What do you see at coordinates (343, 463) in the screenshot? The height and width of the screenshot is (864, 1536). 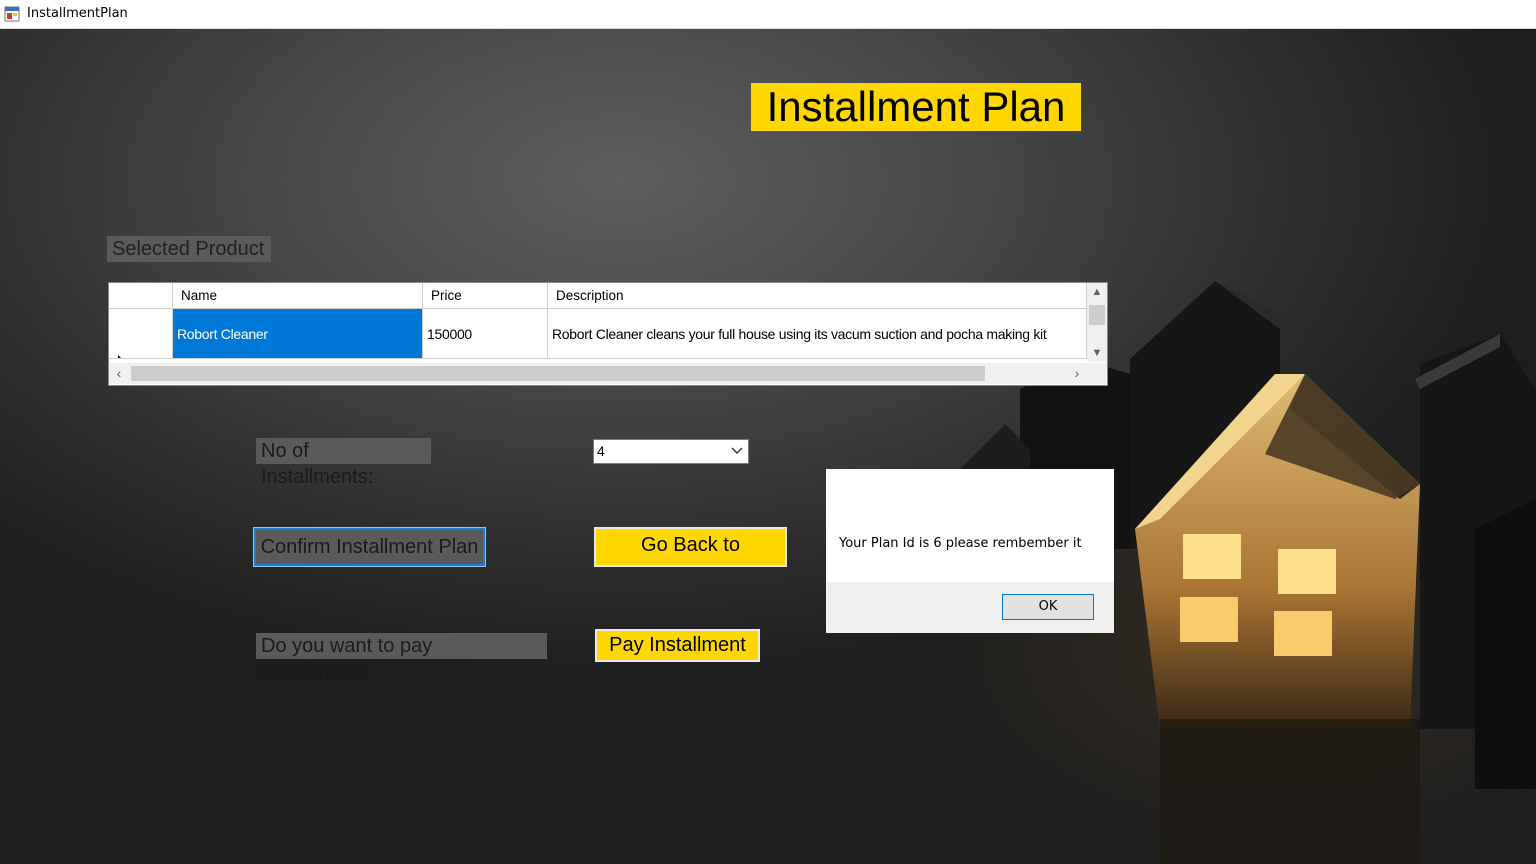 I see `no-of-installments-label: No of Installments:` at bounding box center [343, 463].